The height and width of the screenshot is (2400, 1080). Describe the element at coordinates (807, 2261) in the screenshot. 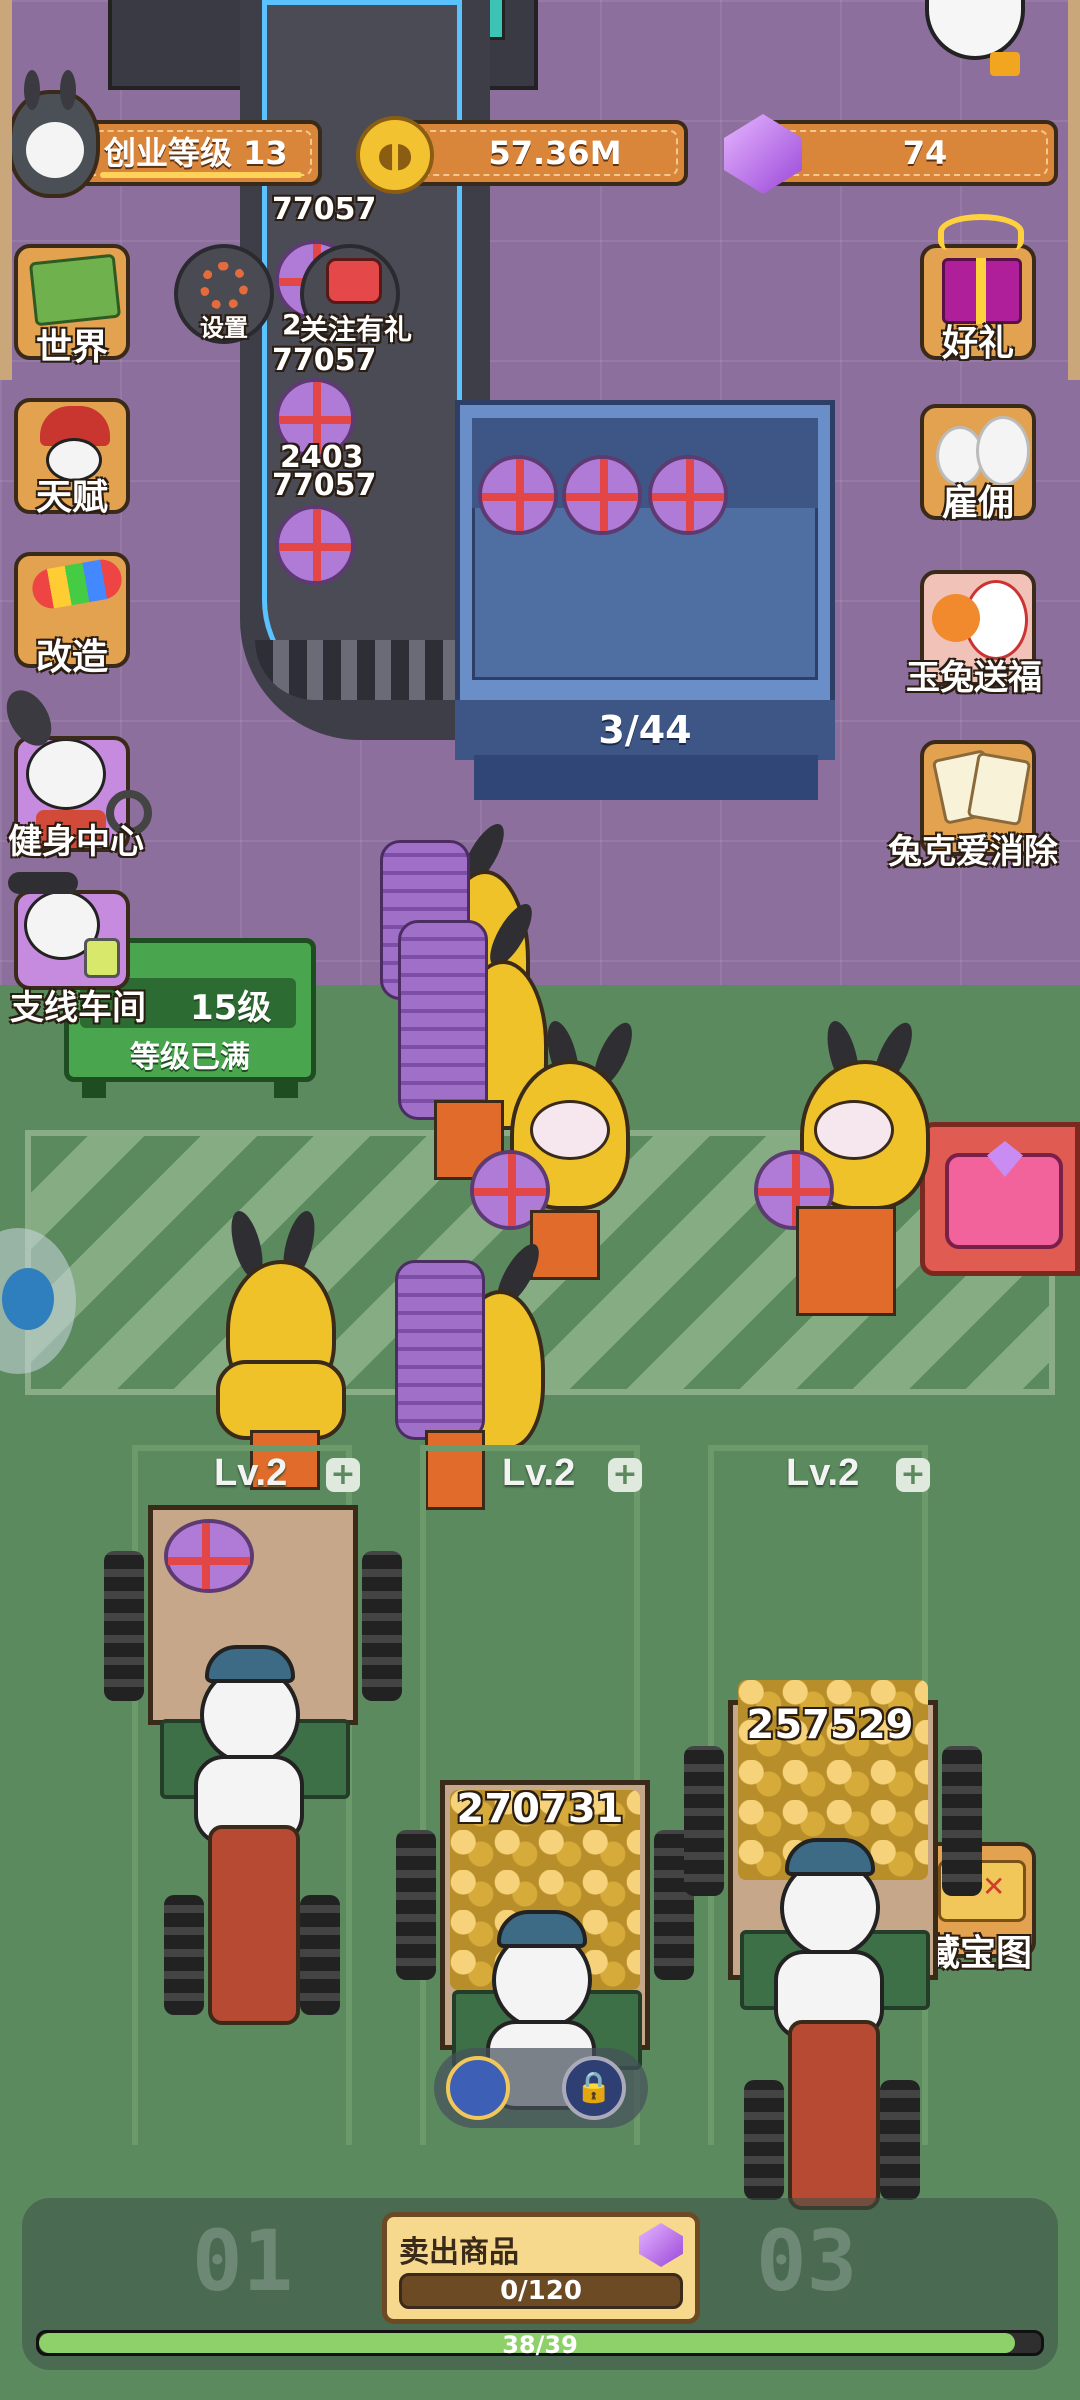

I see `dock-number-3: 03` at that location.